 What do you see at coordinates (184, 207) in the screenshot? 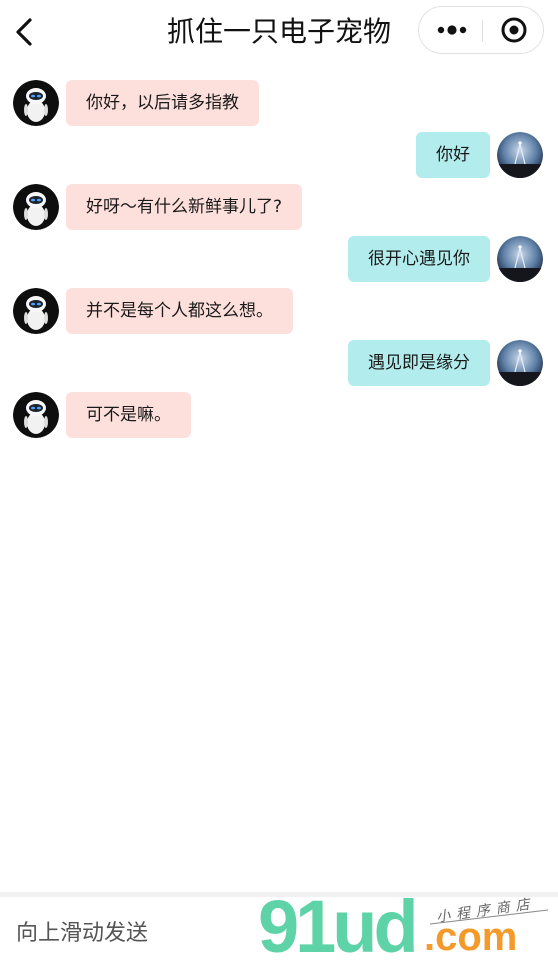
I see `message-bubble-left: 好呀～有什么新鲜事儿了?` at bounding box center [184, 207].